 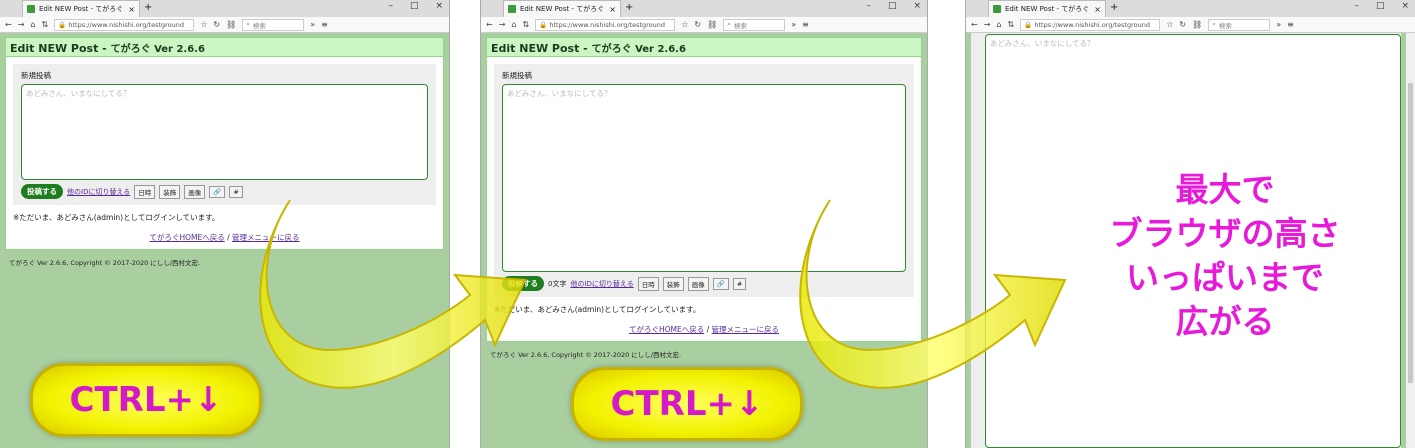 I want to click on site-favicon-icon, so click(x=512, y=9).